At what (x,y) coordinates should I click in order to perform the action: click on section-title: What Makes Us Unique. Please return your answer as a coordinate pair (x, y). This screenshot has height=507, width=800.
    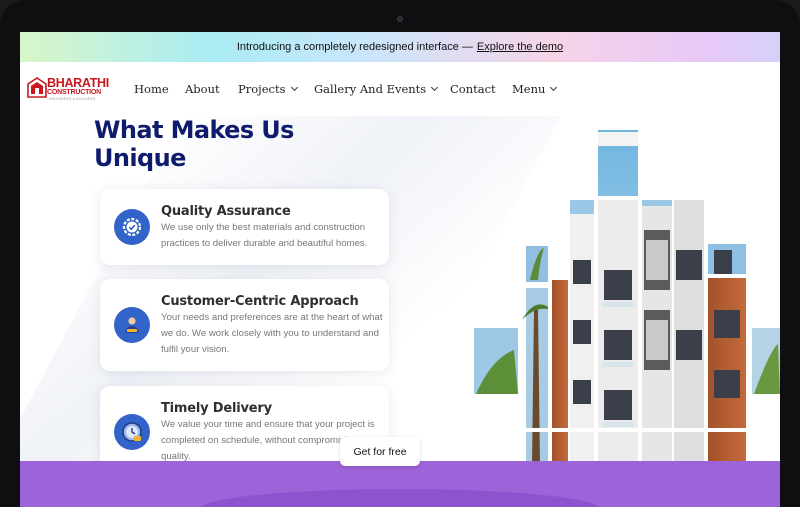
    Looking at the image, I should click on (244, 144).